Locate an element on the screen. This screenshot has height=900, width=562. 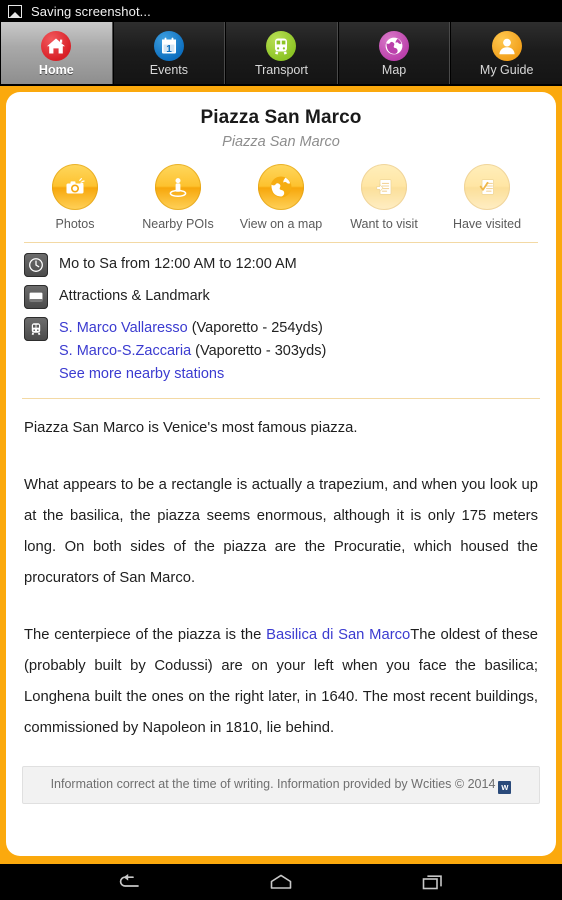
transit-station-name: S. Marco Vallaresso is located at coordinates (123, 328).